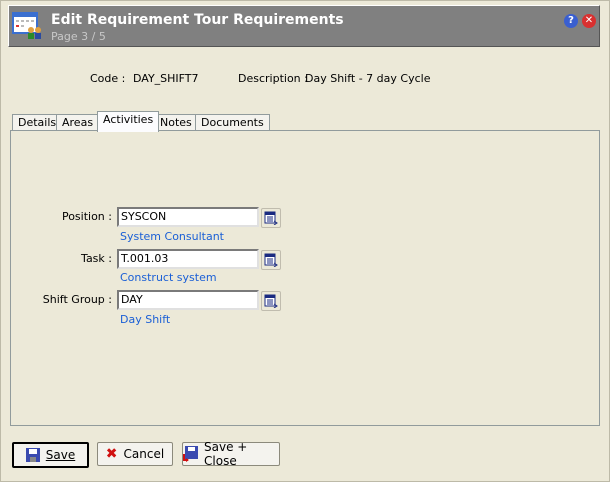 The image size is (610, 482). Describe the element at coordinates (26, 25) in the screenshot. I see `calendar-people-icon` at that location.